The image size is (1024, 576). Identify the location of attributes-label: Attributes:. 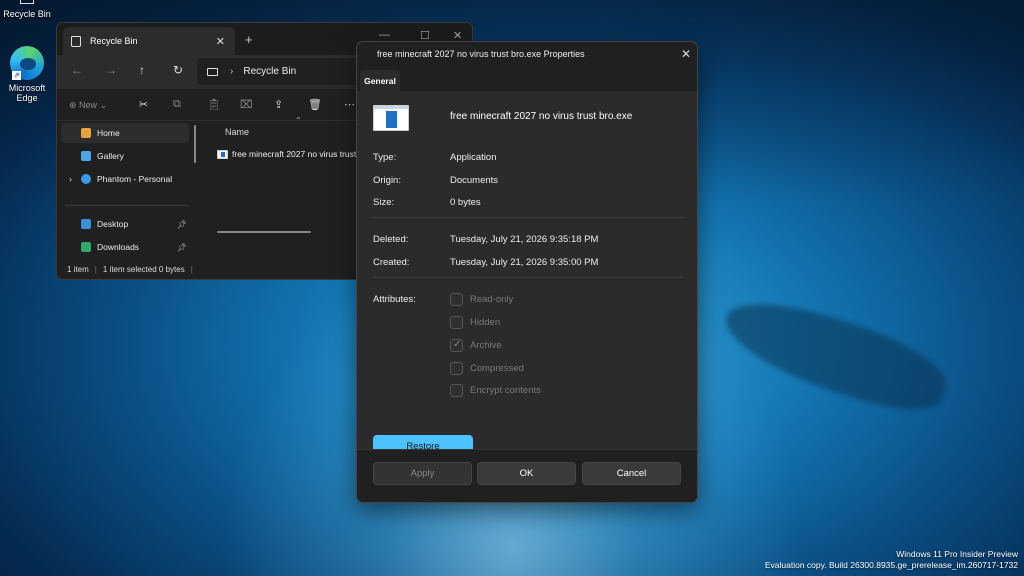
(394, 299).